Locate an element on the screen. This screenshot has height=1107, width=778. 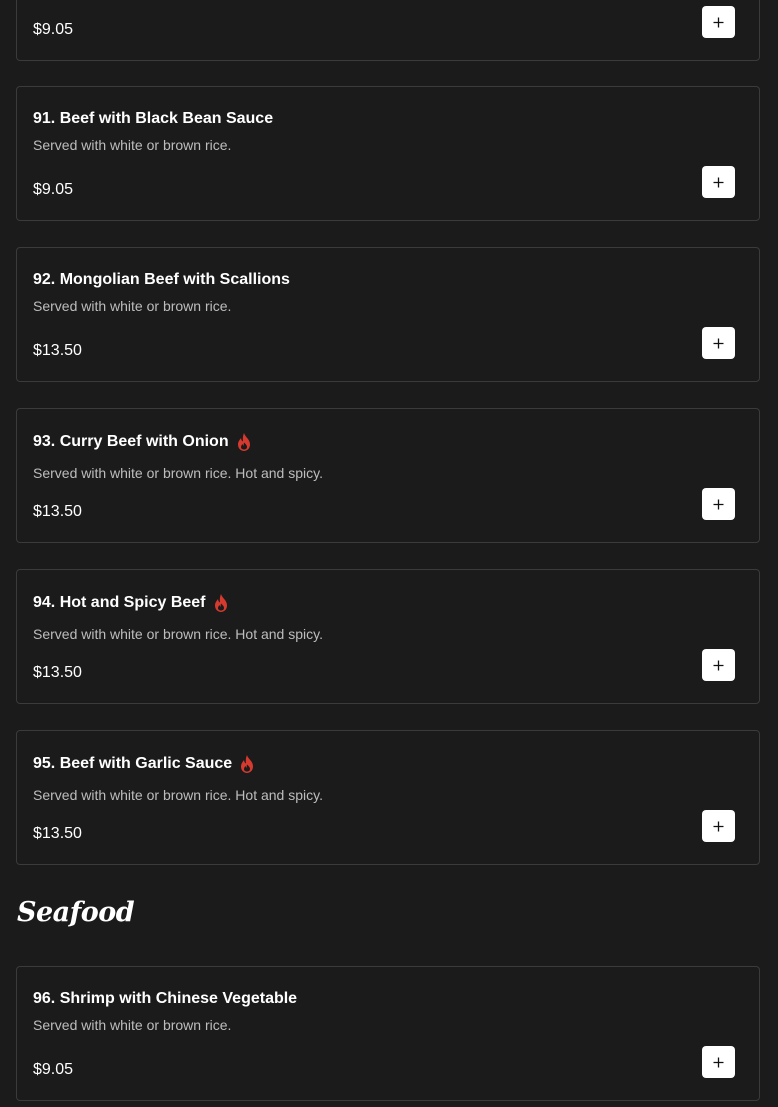
menu-item-card: $9.05 is located at coordinates (388, 30).